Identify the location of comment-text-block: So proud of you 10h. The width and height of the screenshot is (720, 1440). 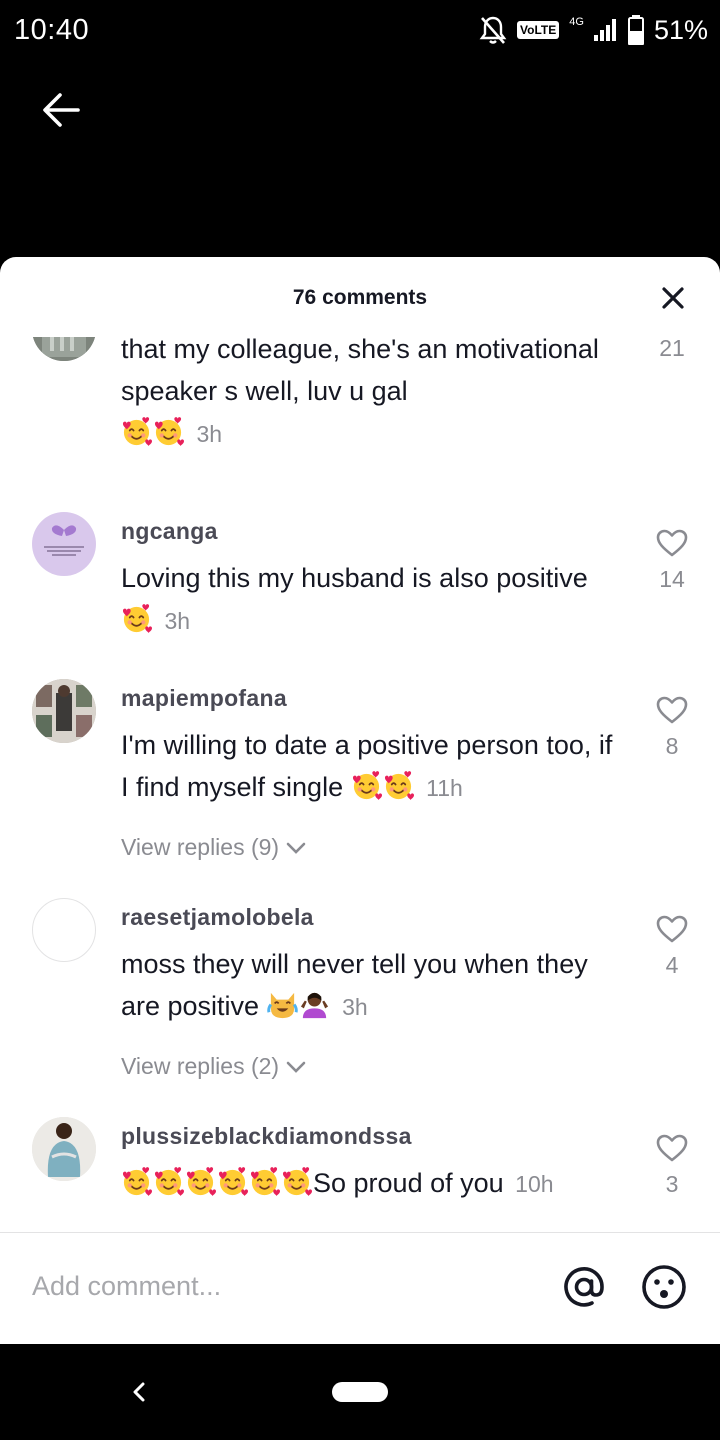
(391, 1183).